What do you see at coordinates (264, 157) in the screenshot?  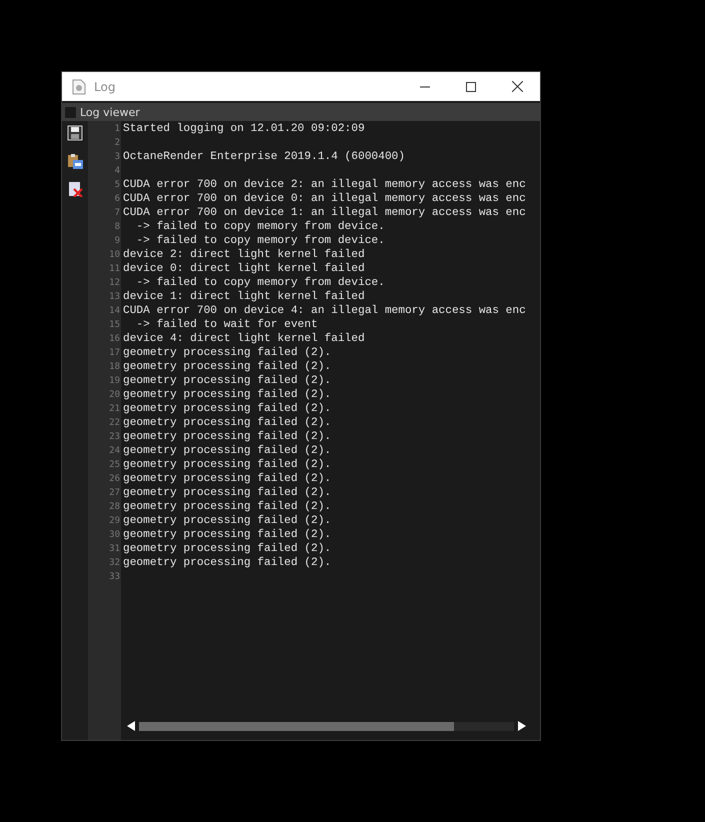 I see `log-line: OctaneRender Enterprise 2019.1.4 (6000400)` at bounding box center [264, 157].